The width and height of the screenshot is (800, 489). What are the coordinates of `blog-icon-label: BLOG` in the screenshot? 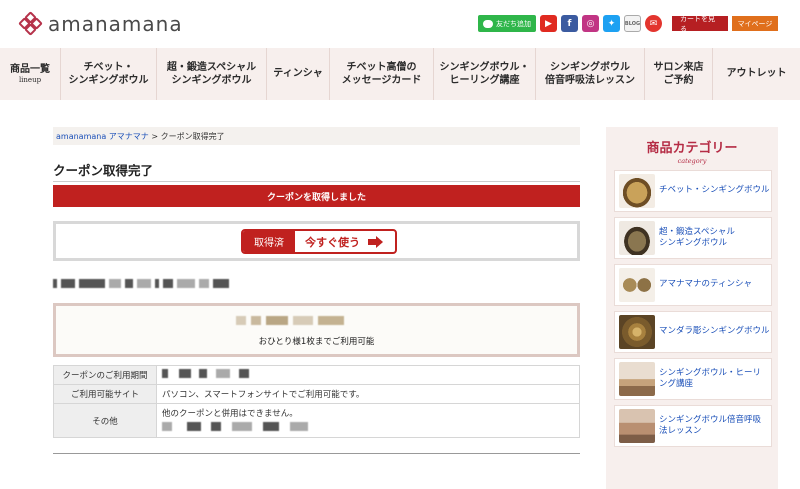 It's located at (632, 23).